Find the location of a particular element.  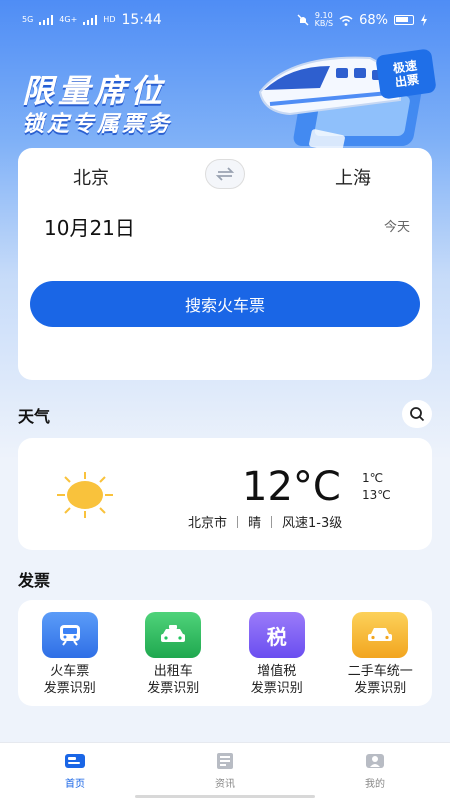

taxi-invoice-recognition: 出租车 发票识别 is located at coordinates (173, 659).